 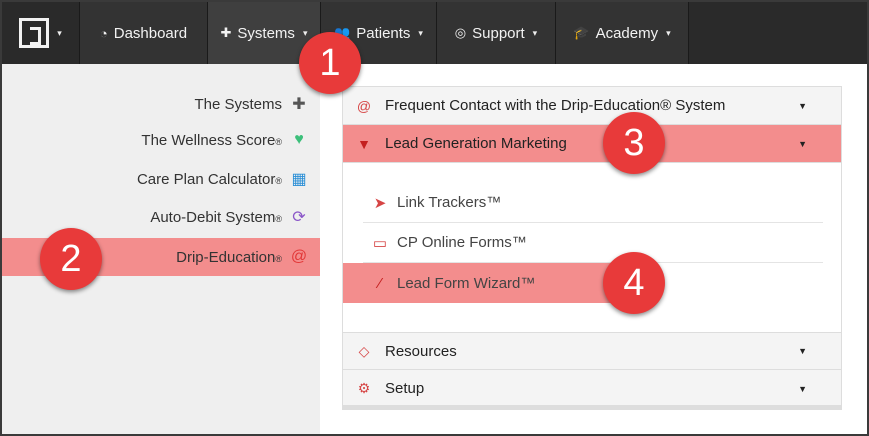 What do you see at coordinates (299, 217) in the screenshot?
I see `refresh-icon: ⟳` at bounding box center [299, 217].